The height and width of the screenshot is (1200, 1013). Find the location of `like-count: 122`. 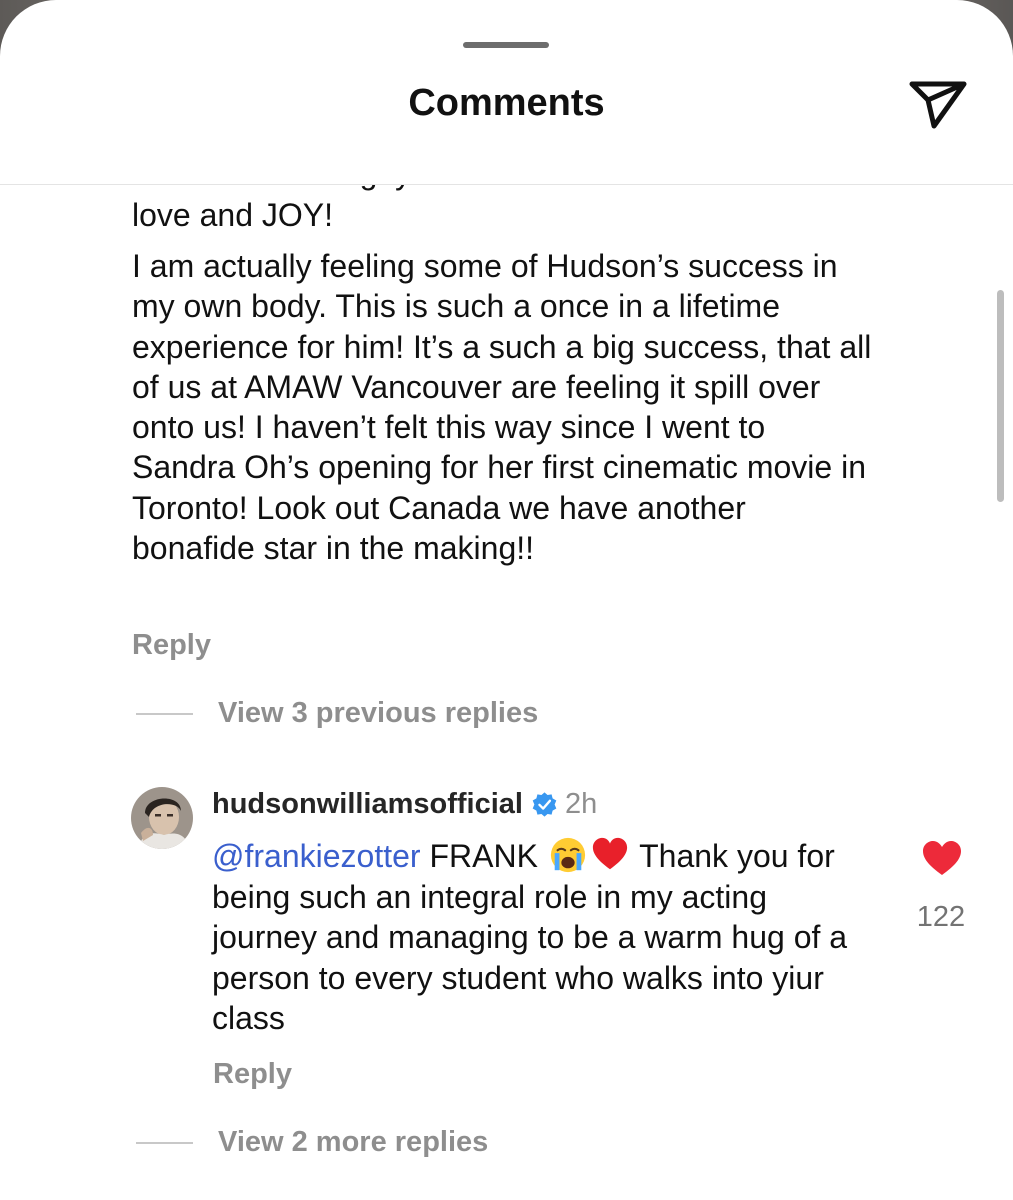

like-count: 122 is located at coordinates (941, 917).